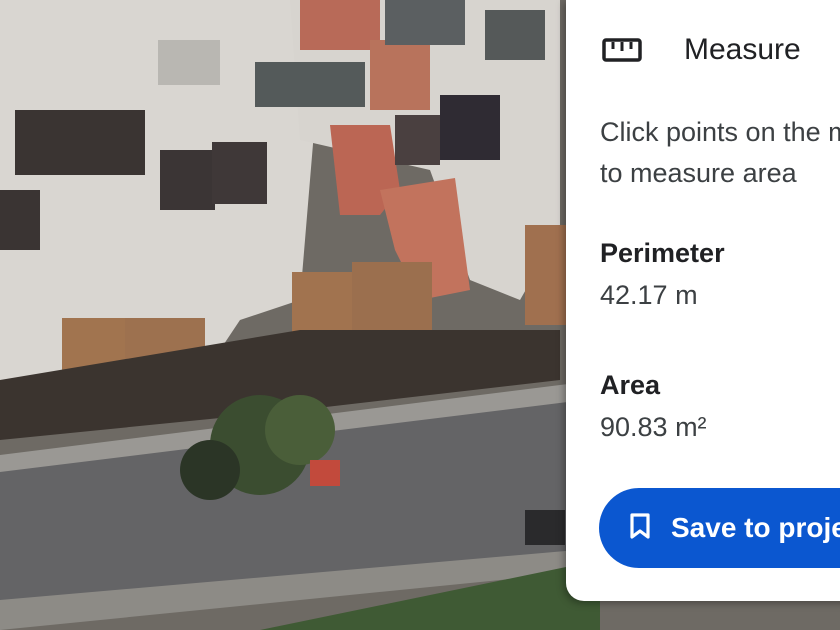  Describe the element at coordinates (649, 295) in the screenshot. I see `perimeter-value: 42.17 m` at that location.